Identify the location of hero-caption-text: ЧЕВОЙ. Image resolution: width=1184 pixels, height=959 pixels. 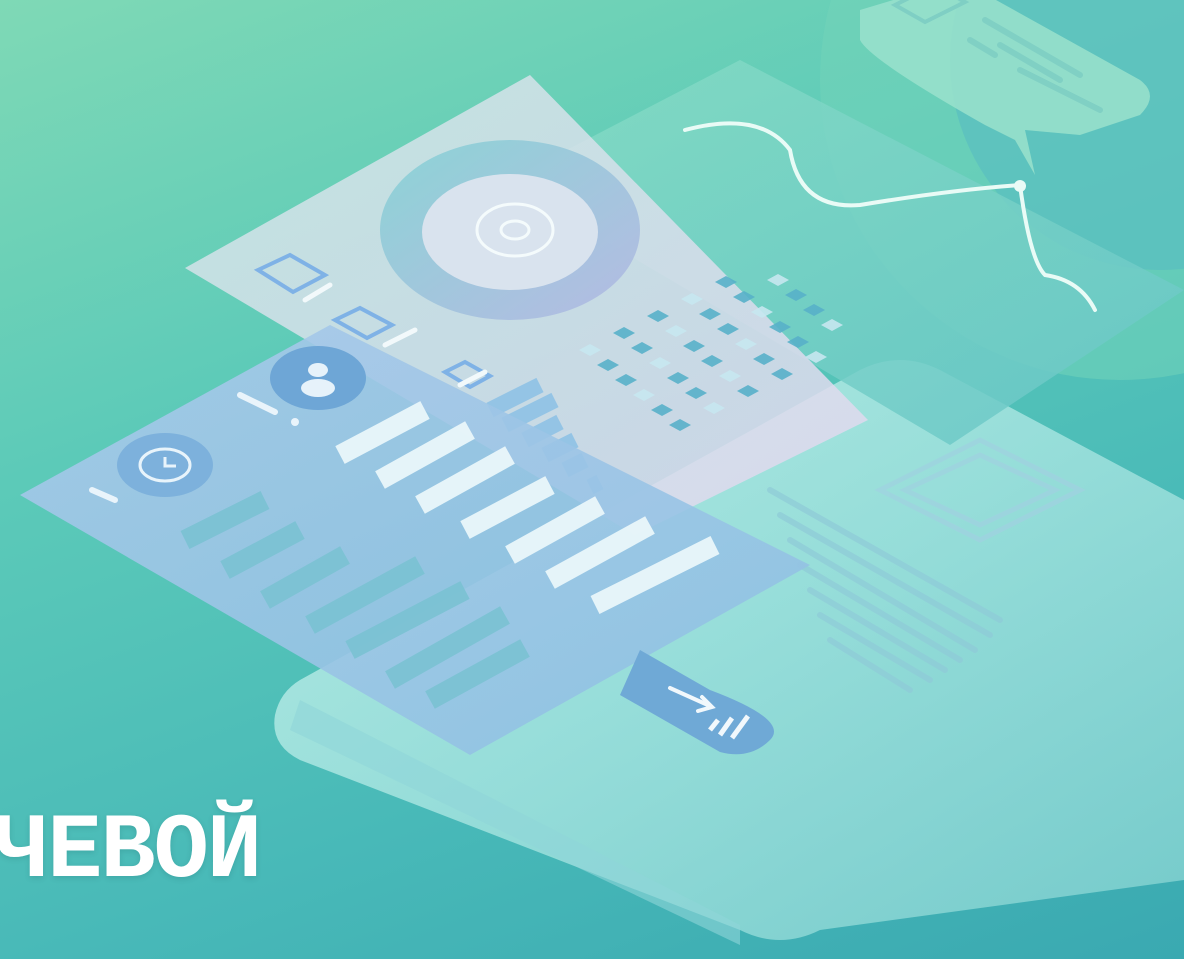
(131, 851).